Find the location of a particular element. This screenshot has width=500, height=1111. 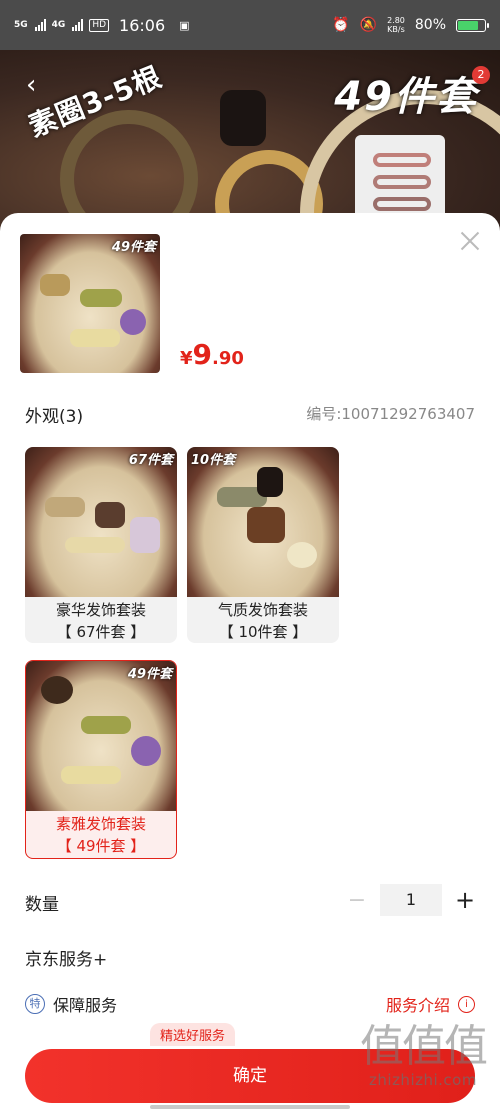

option-thumbnail: 67件套 is located at coordinates (101, 522).